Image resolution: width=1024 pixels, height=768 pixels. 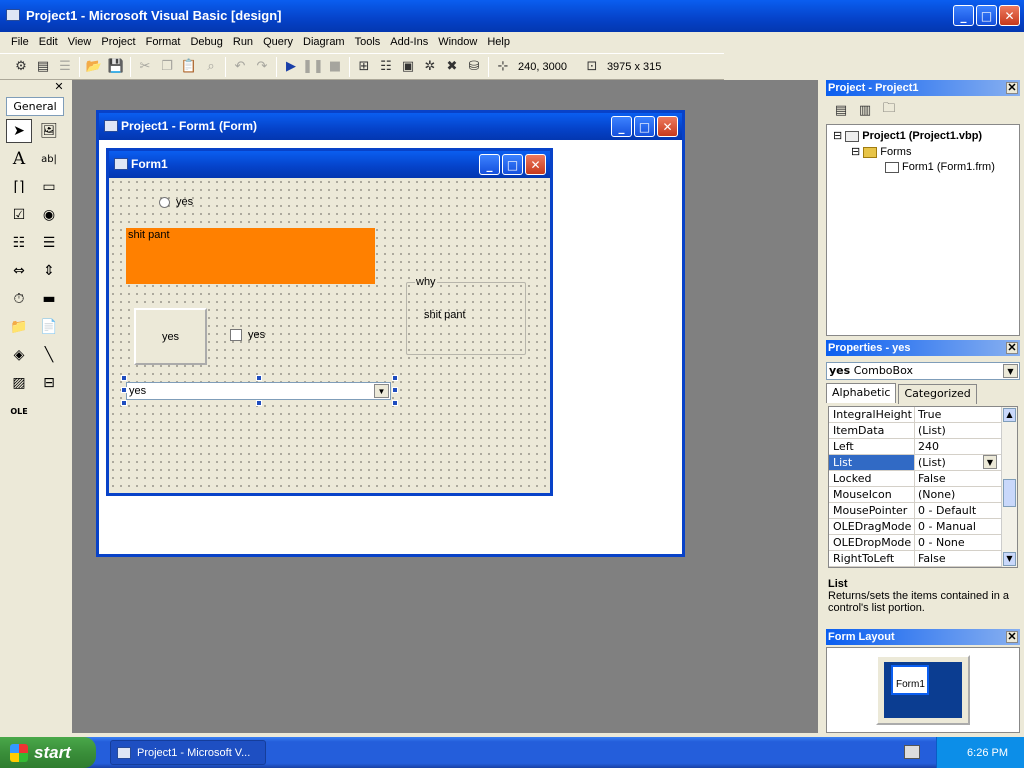 I want to click on designer-minimize-button: _, so click(x=621, y=126).